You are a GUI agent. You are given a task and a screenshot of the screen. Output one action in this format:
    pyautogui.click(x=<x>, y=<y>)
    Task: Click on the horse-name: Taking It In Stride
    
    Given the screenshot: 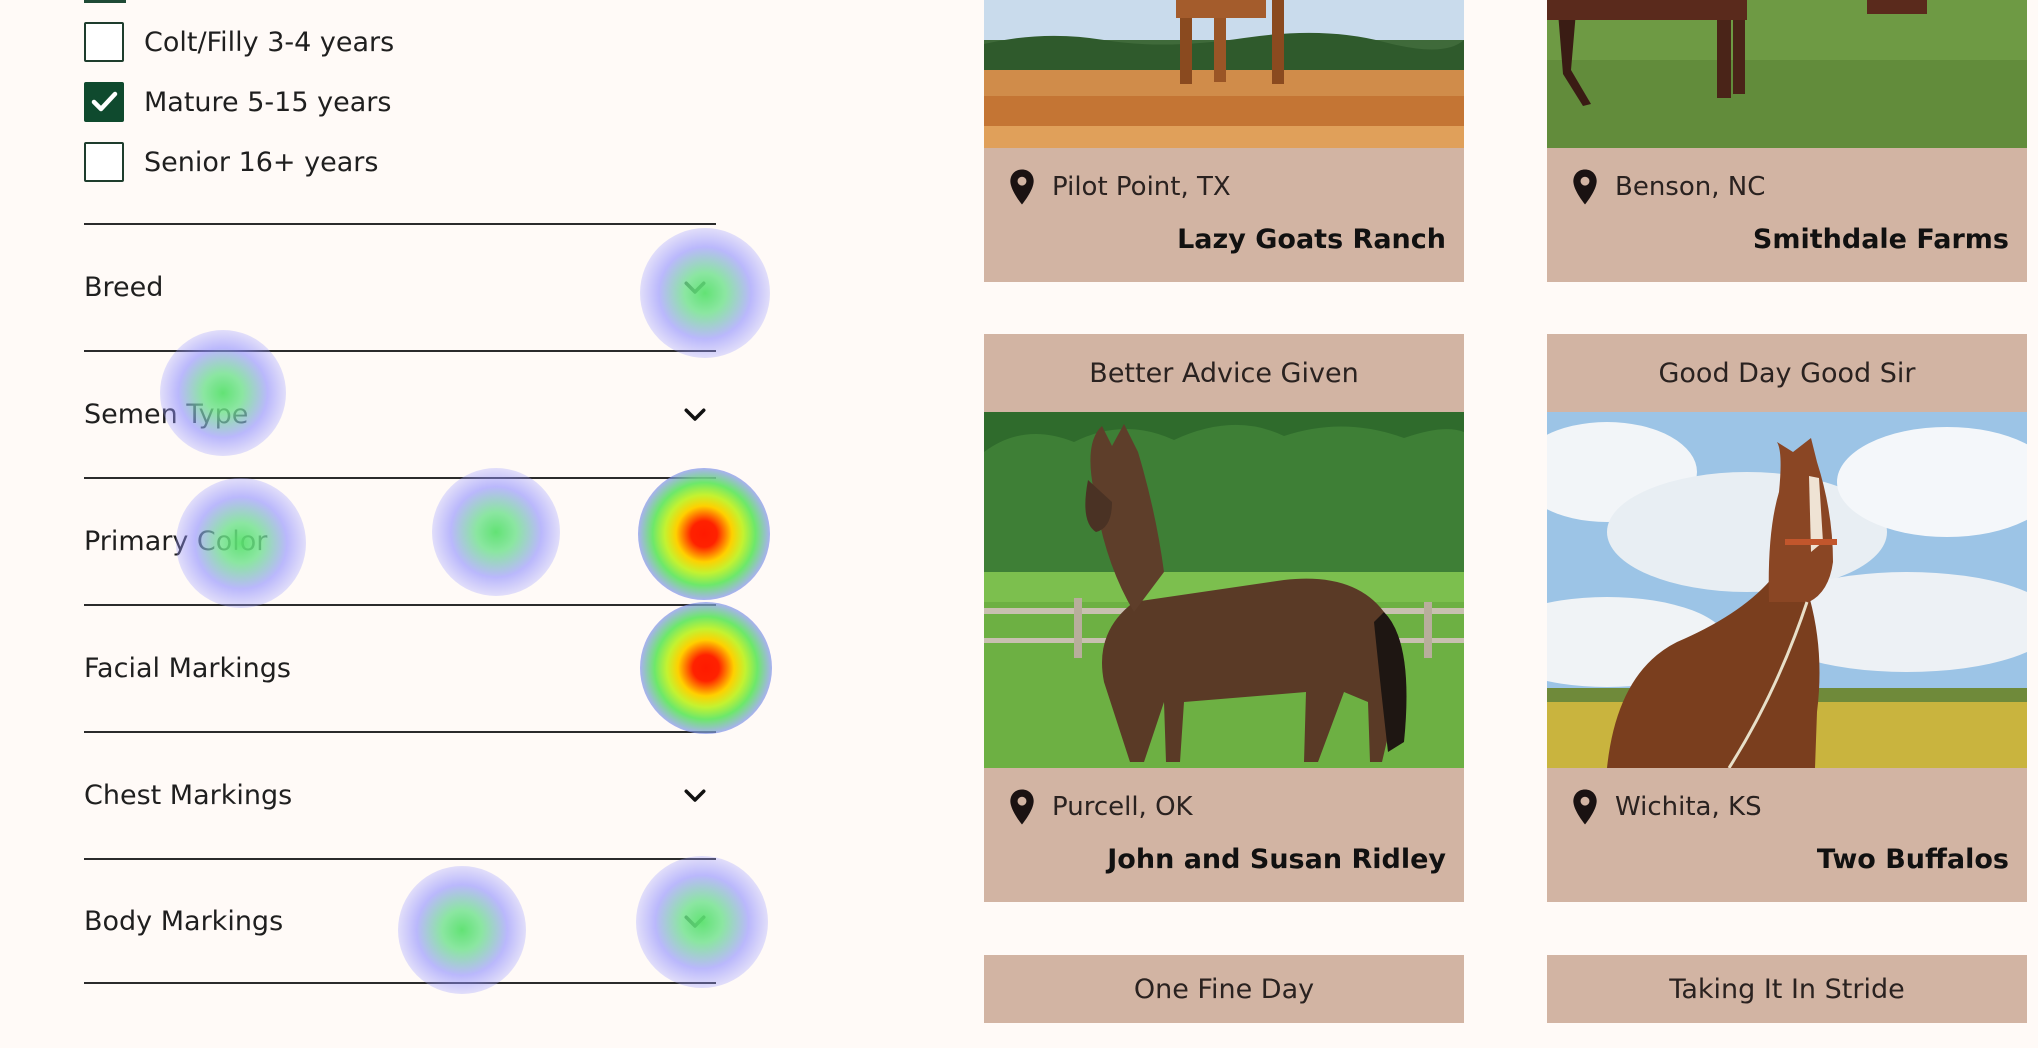 What is the action you would take?
    pyautogui.click(x=1787, y=989)
    